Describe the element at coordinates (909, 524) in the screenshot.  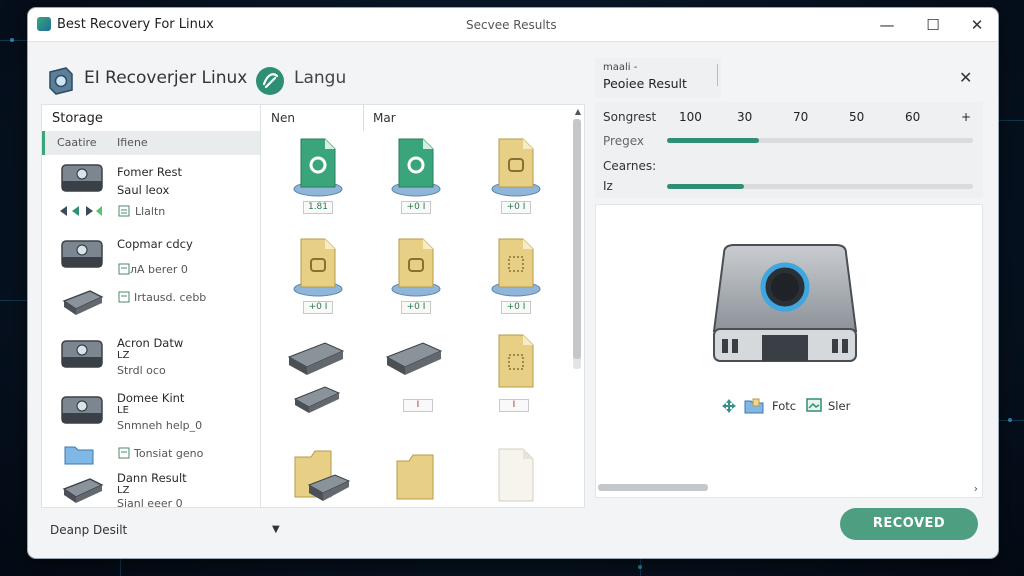
I see `recover-button: RECOVED` at that location.